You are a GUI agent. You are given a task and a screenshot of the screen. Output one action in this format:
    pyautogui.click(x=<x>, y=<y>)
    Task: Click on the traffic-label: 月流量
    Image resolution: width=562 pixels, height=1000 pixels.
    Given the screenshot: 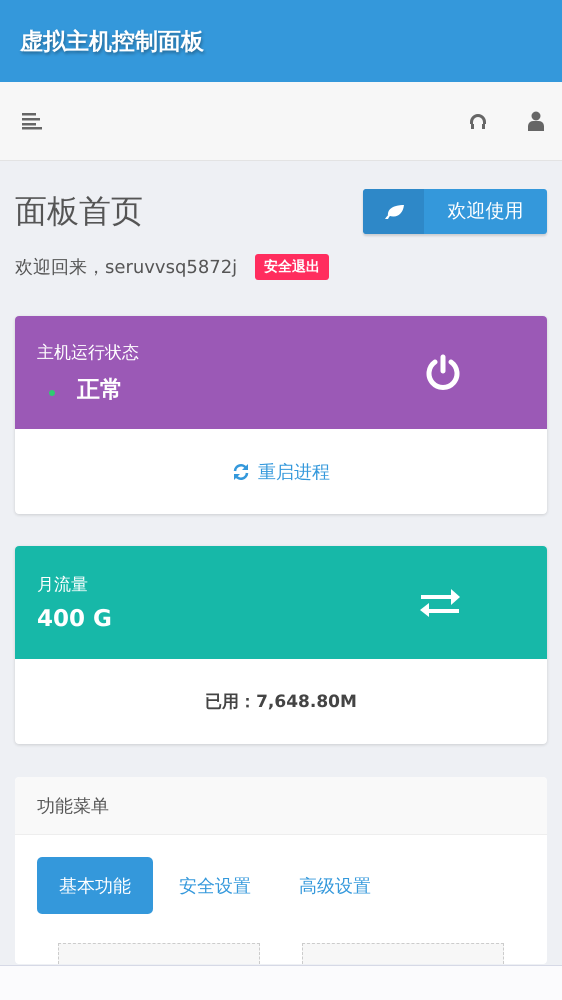 What is the action you would take?
    pyautogui.click(x=63, y=585)
    